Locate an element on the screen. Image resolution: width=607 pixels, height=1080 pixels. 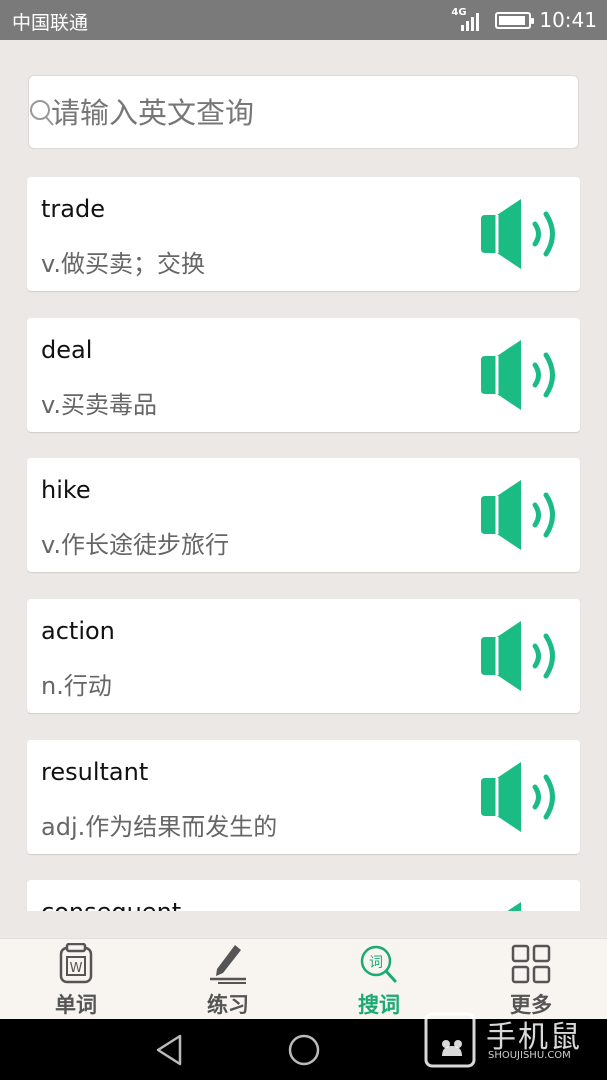
search-word-icon: 词 is located at coordinates (378, 964).